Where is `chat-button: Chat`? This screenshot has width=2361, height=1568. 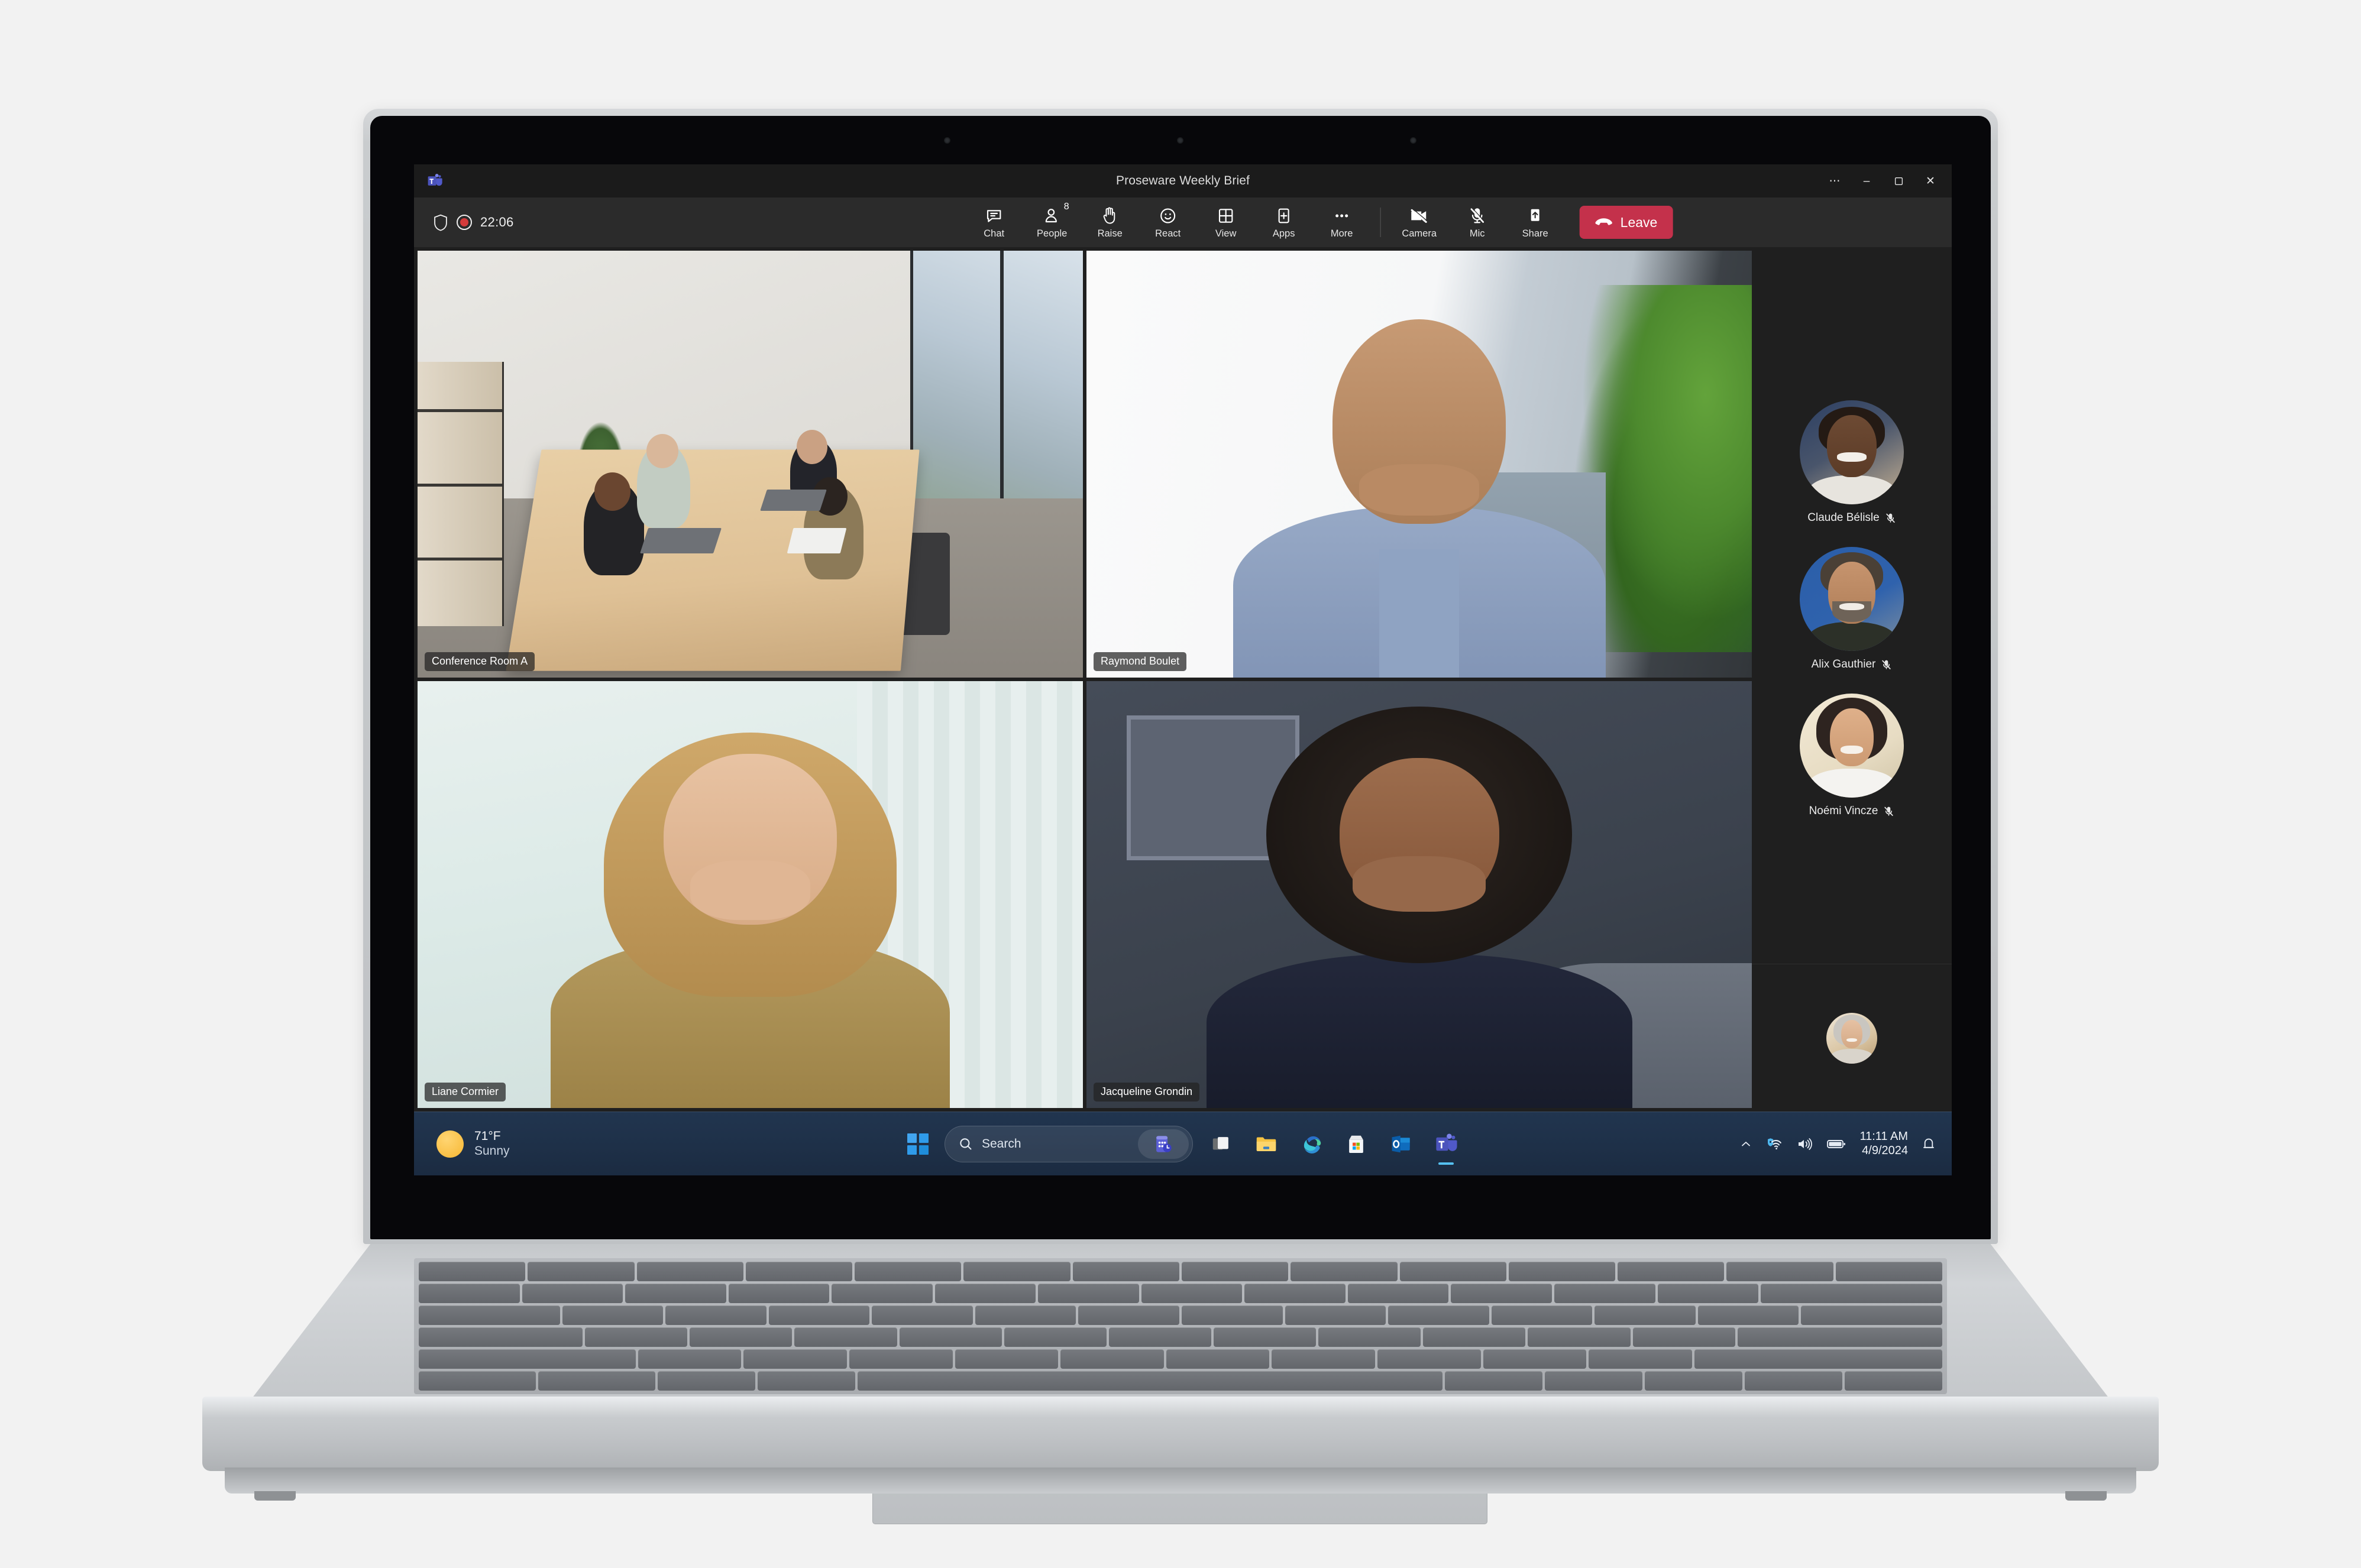
chat-button: Chat is located at coordinates (994, 222).